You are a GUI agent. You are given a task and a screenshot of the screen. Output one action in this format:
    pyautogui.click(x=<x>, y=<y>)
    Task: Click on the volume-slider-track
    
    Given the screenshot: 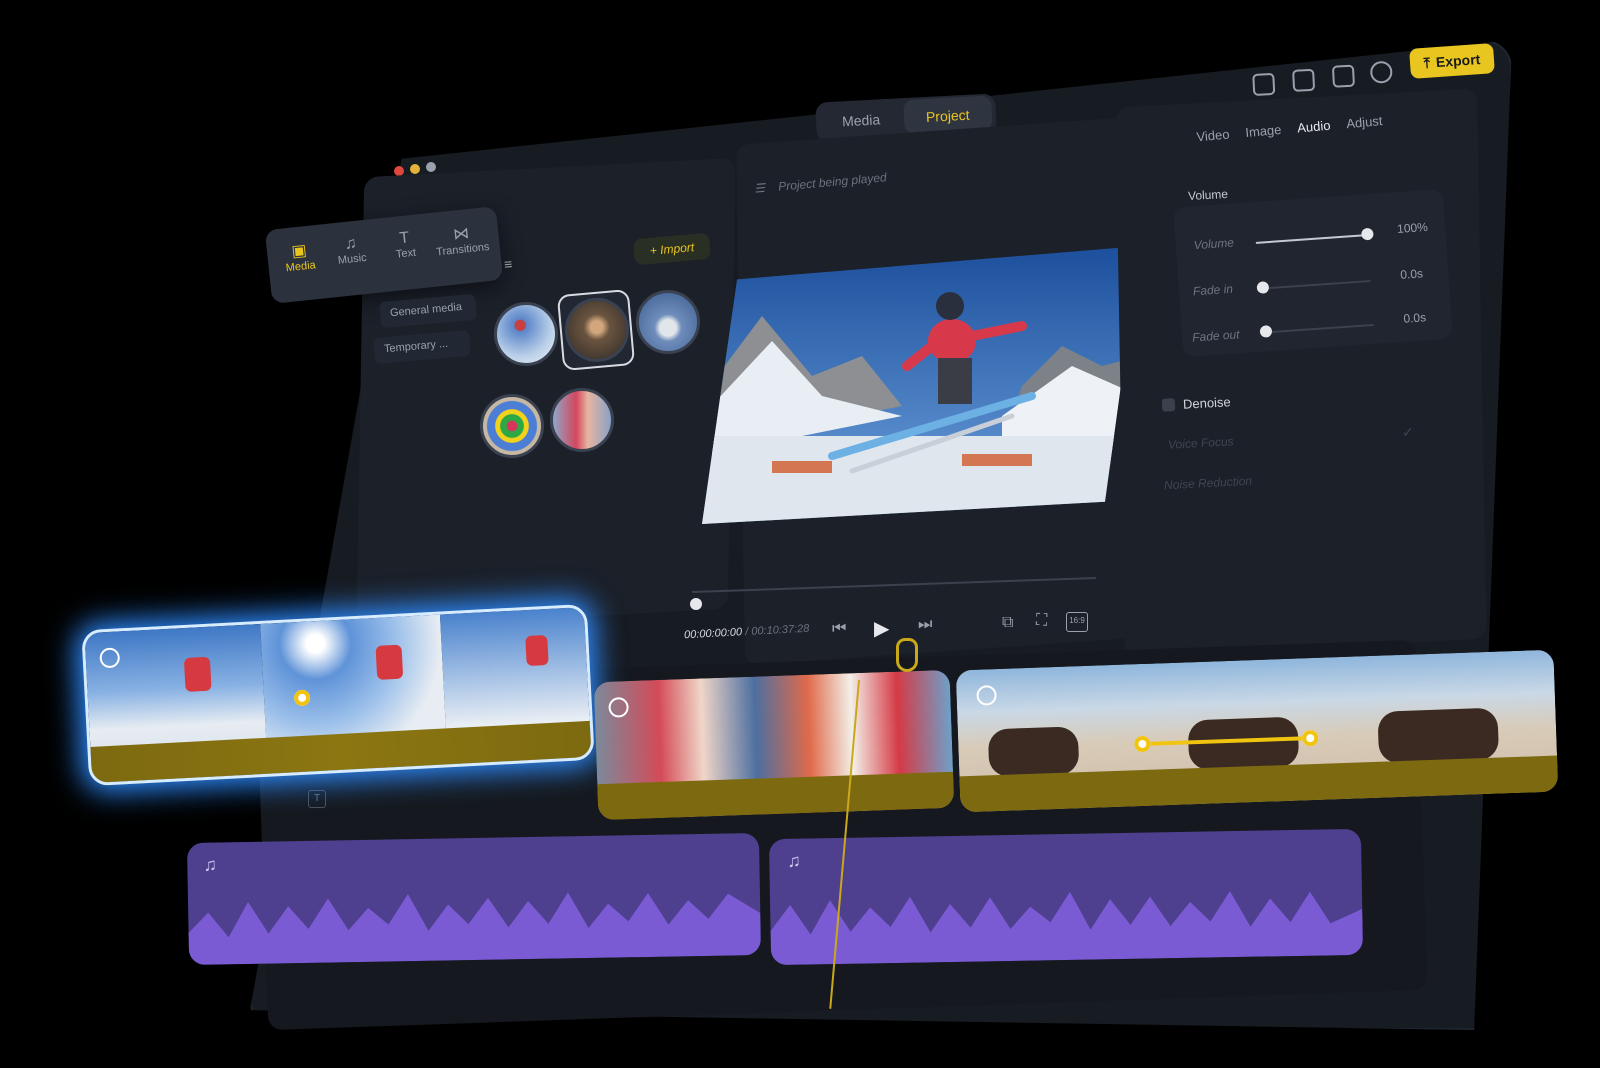 What is the action you would take?
    pyautogui.click(x=1311, y=239)
    